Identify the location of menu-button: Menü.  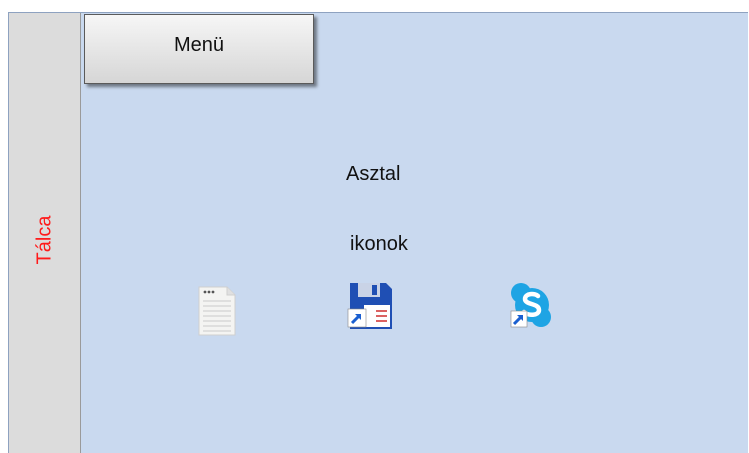
(199, 49).